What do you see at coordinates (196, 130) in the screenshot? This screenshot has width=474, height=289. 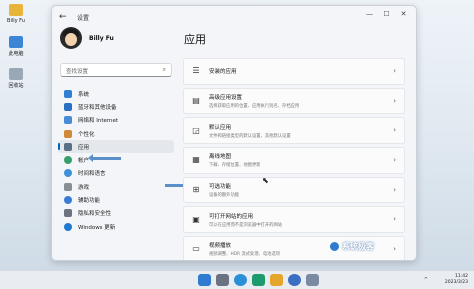 I see `default-apps-icon: ◲` at bounding box center [196, 130].